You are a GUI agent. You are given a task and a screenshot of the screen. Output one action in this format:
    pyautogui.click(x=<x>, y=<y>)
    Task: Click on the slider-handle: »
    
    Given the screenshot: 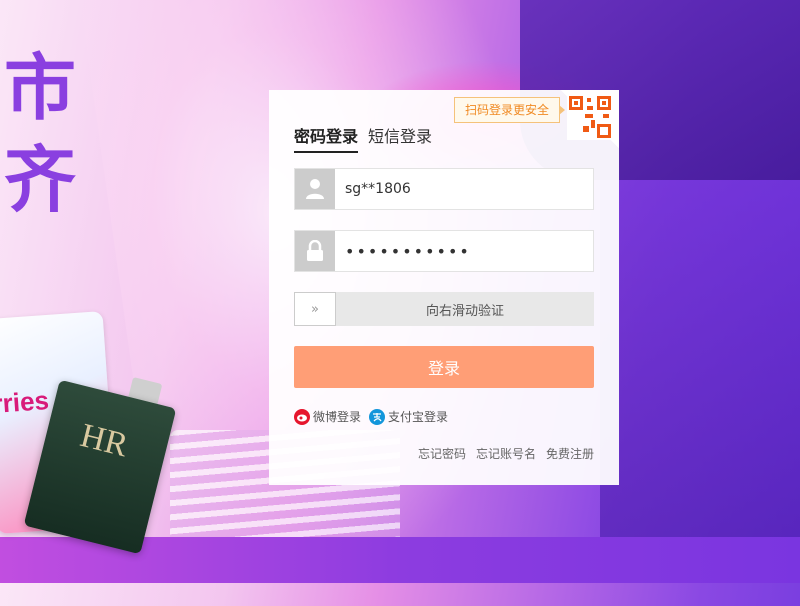 What is the action you would take?
    pyautogui.click(x=315, y=309)
    